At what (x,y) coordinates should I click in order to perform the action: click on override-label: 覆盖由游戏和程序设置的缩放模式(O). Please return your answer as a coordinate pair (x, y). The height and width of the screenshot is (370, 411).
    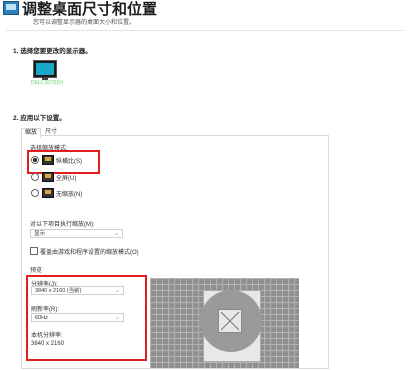
    Looking at the image, I should click on (89, 251).